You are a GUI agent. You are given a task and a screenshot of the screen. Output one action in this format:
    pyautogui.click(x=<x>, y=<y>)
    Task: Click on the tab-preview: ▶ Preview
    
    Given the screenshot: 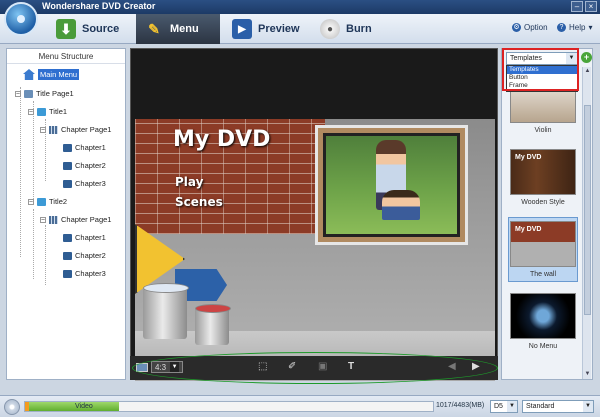 What is the action you would take?
    pyautogui.click(x=266, y=29)
    